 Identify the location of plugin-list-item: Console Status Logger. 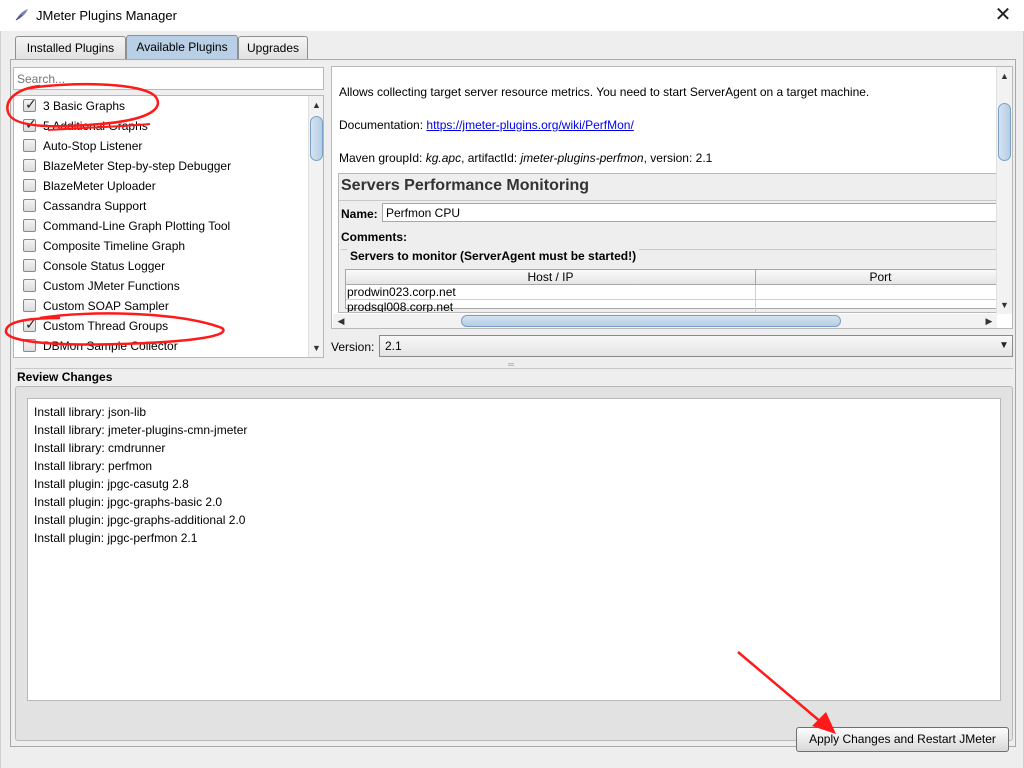
(160, 266).